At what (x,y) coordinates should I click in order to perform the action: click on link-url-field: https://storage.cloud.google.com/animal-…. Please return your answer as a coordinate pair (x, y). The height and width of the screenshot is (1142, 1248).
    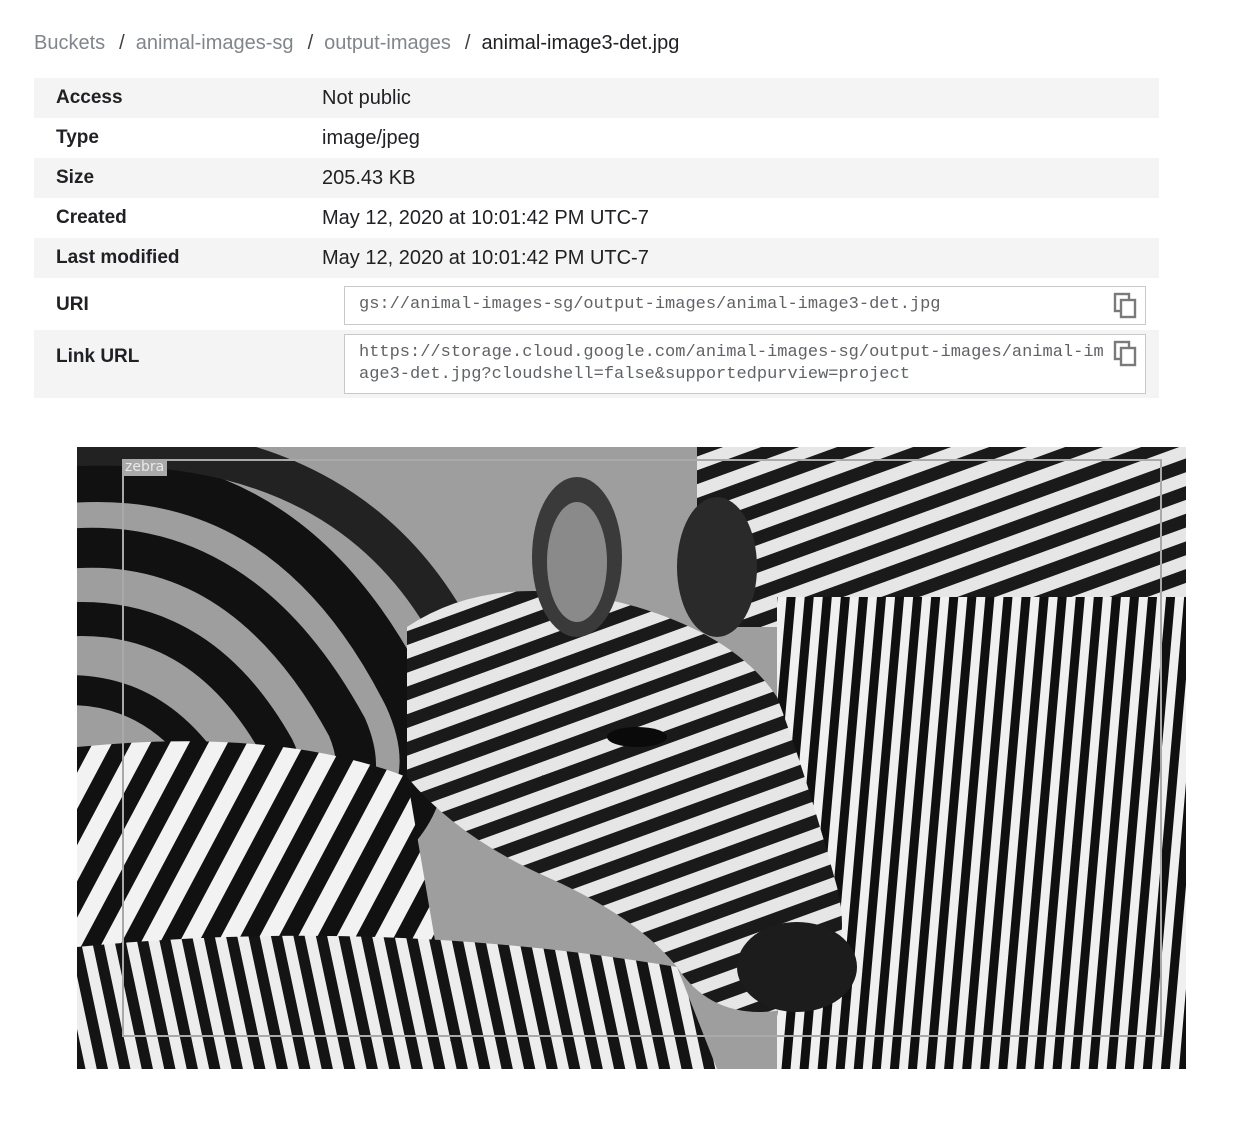
    Looking at the image, I should click on (745, 364).